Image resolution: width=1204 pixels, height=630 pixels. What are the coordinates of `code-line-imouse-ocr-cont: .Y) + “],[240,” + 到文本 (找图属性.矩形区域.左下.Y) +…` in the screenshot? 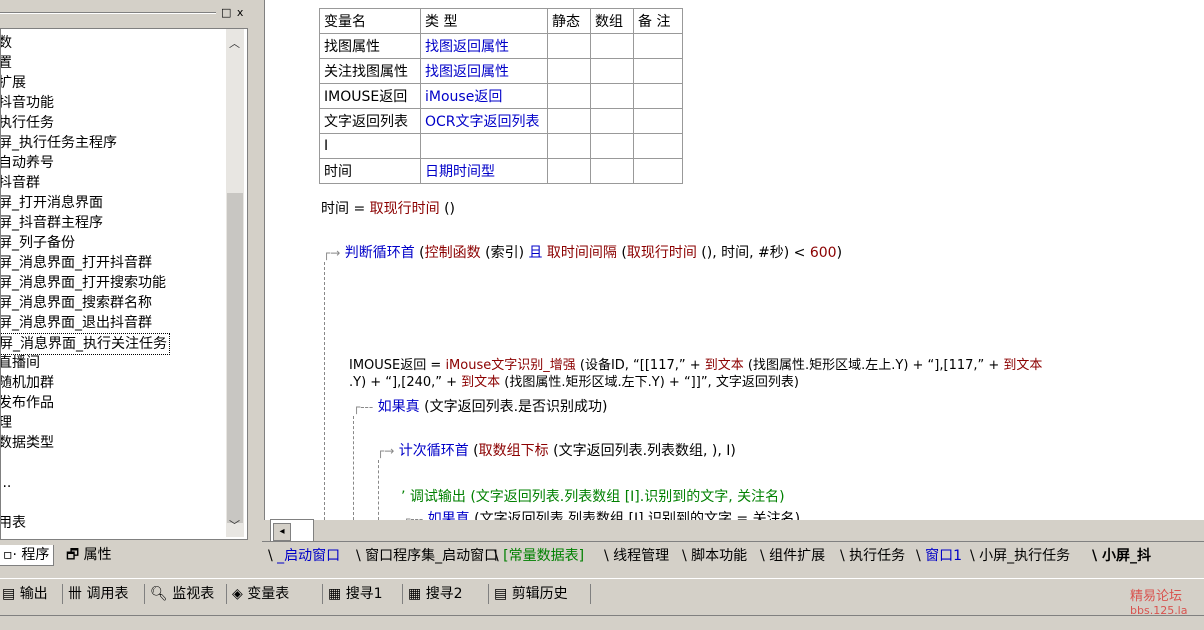 It's located at (574, 380).